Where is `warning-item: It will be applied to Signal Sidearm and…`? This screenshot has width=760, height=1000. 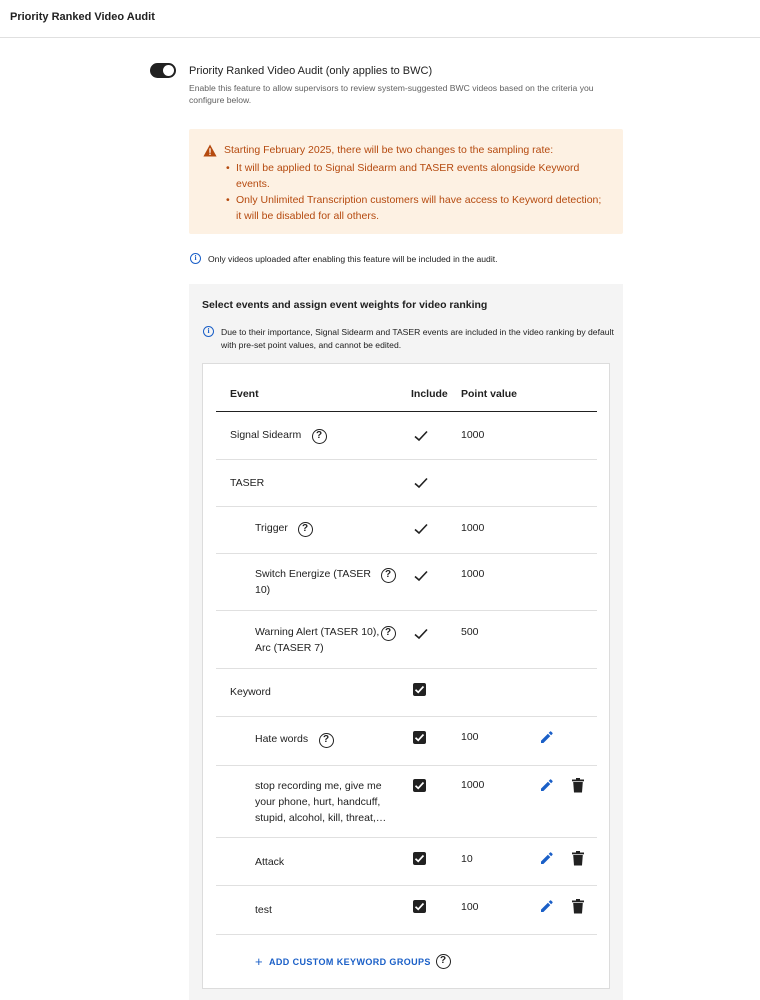 warning-item: It will be applied to Signal Sidearm and… is located at coordinates (416, 176).